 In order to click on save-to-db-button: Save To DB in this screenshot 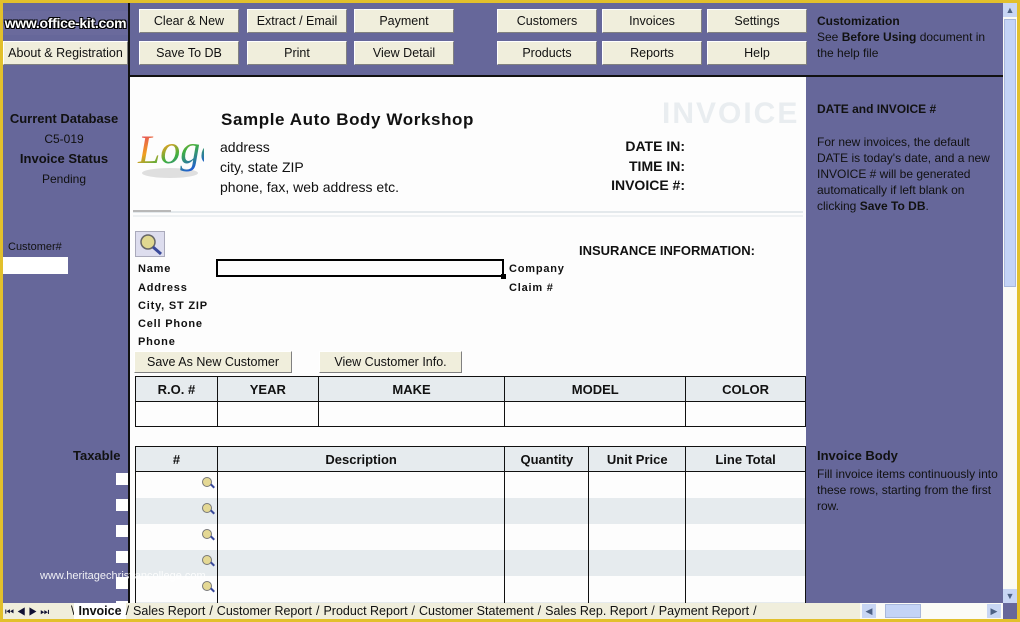, I will do `click(189, 53)`.